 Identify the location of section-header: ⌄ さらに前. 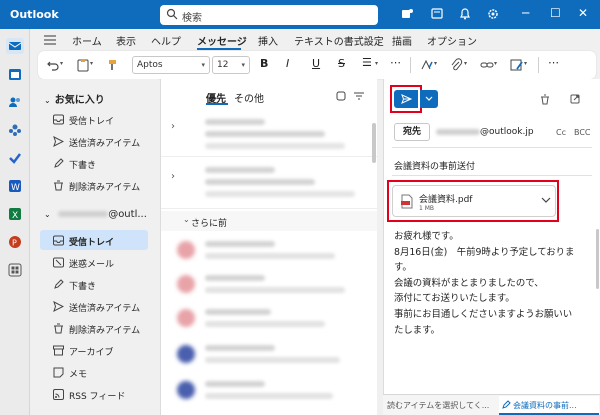
(269, 221).